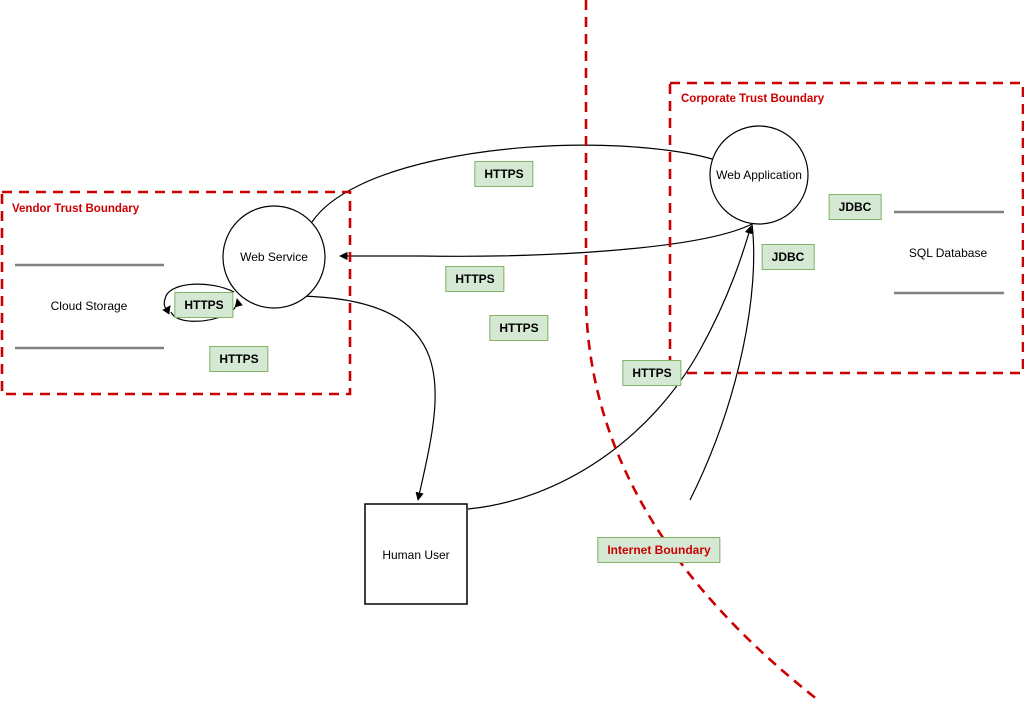 This screenshot has height=703, width=1024. I want to click on node-human-user, so click(416, 554).